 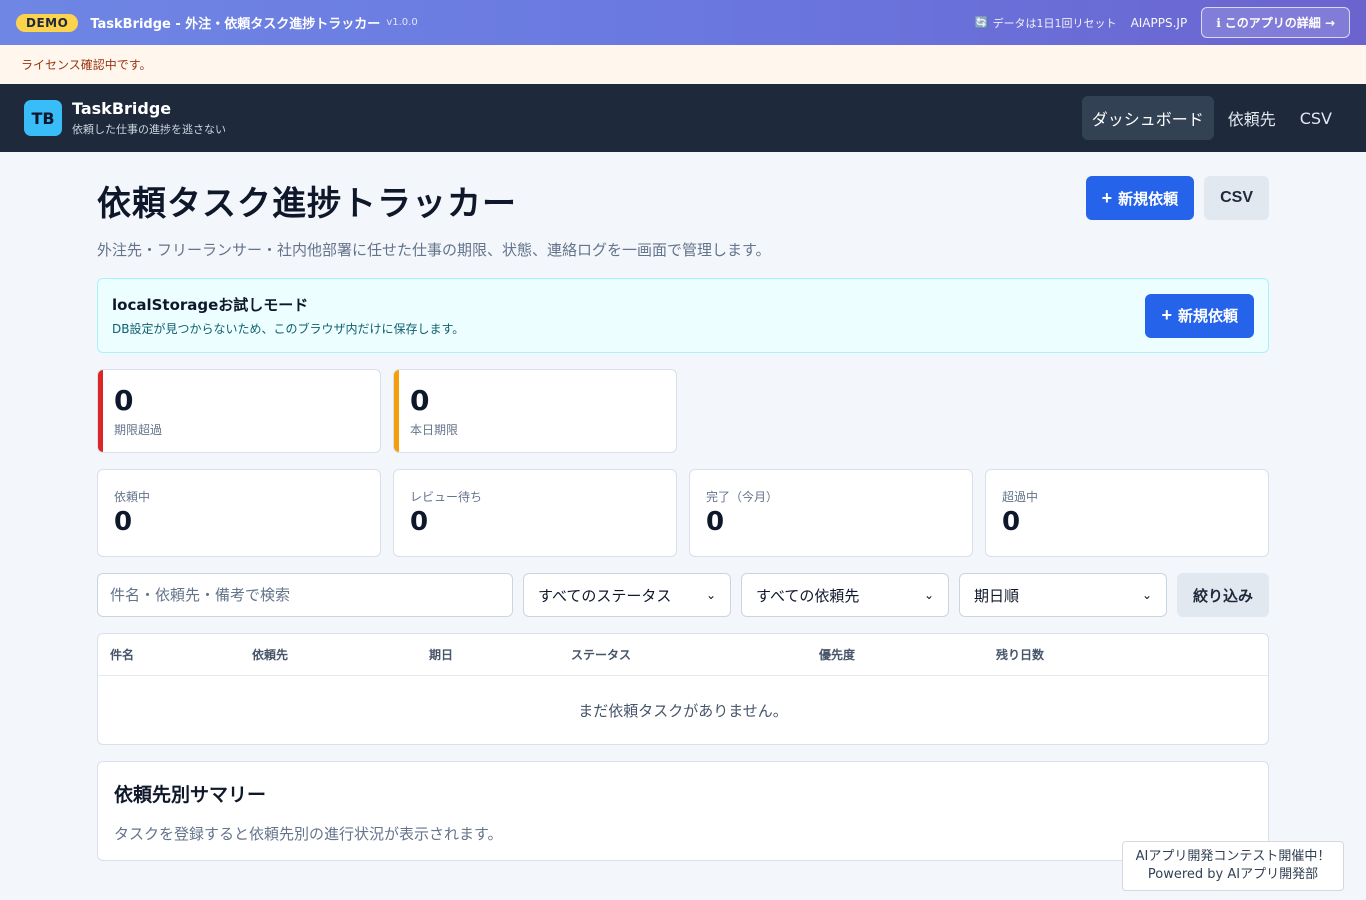 What do you see at coordinates (1252, 118) in the screenshot?
I see `nav-assignees: 依頼先` at bounding box center [1252, 118].